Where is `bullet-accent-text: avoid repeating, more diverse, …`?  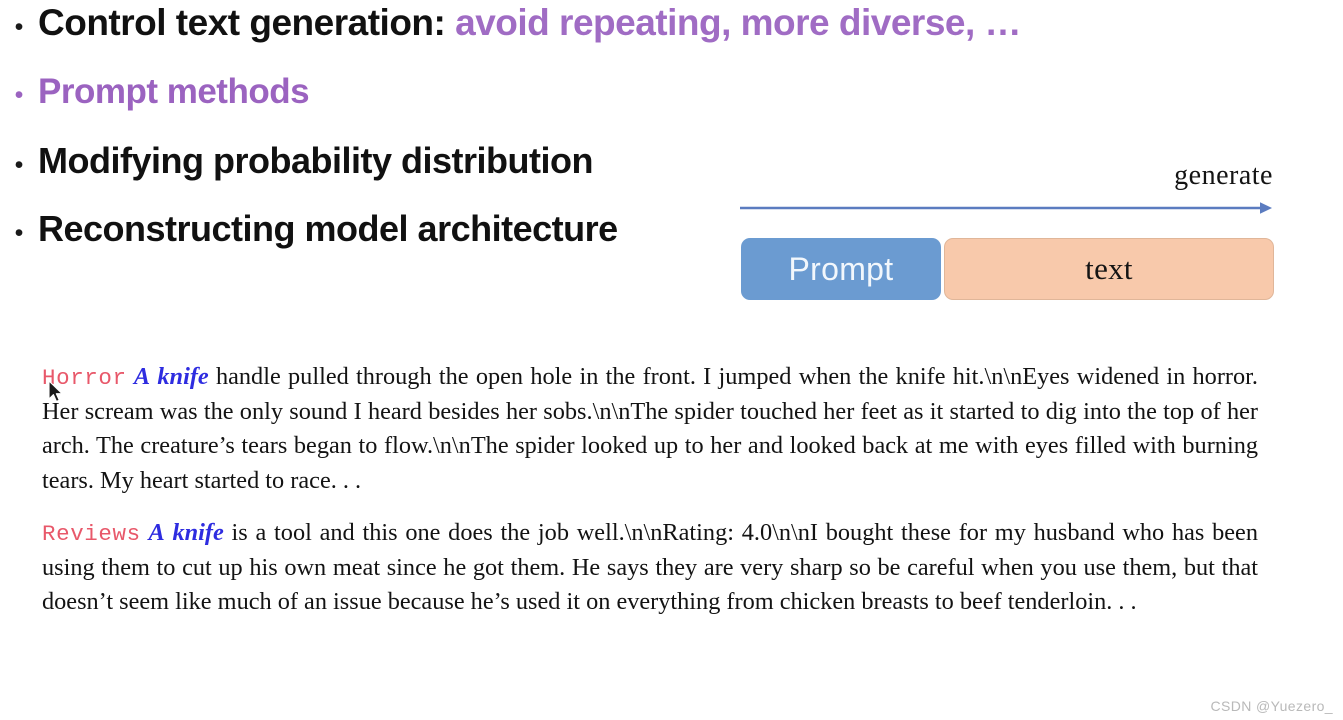 bullet-accent-text: avoid repeating, more diverse, … is located at coordinates (738, 22).